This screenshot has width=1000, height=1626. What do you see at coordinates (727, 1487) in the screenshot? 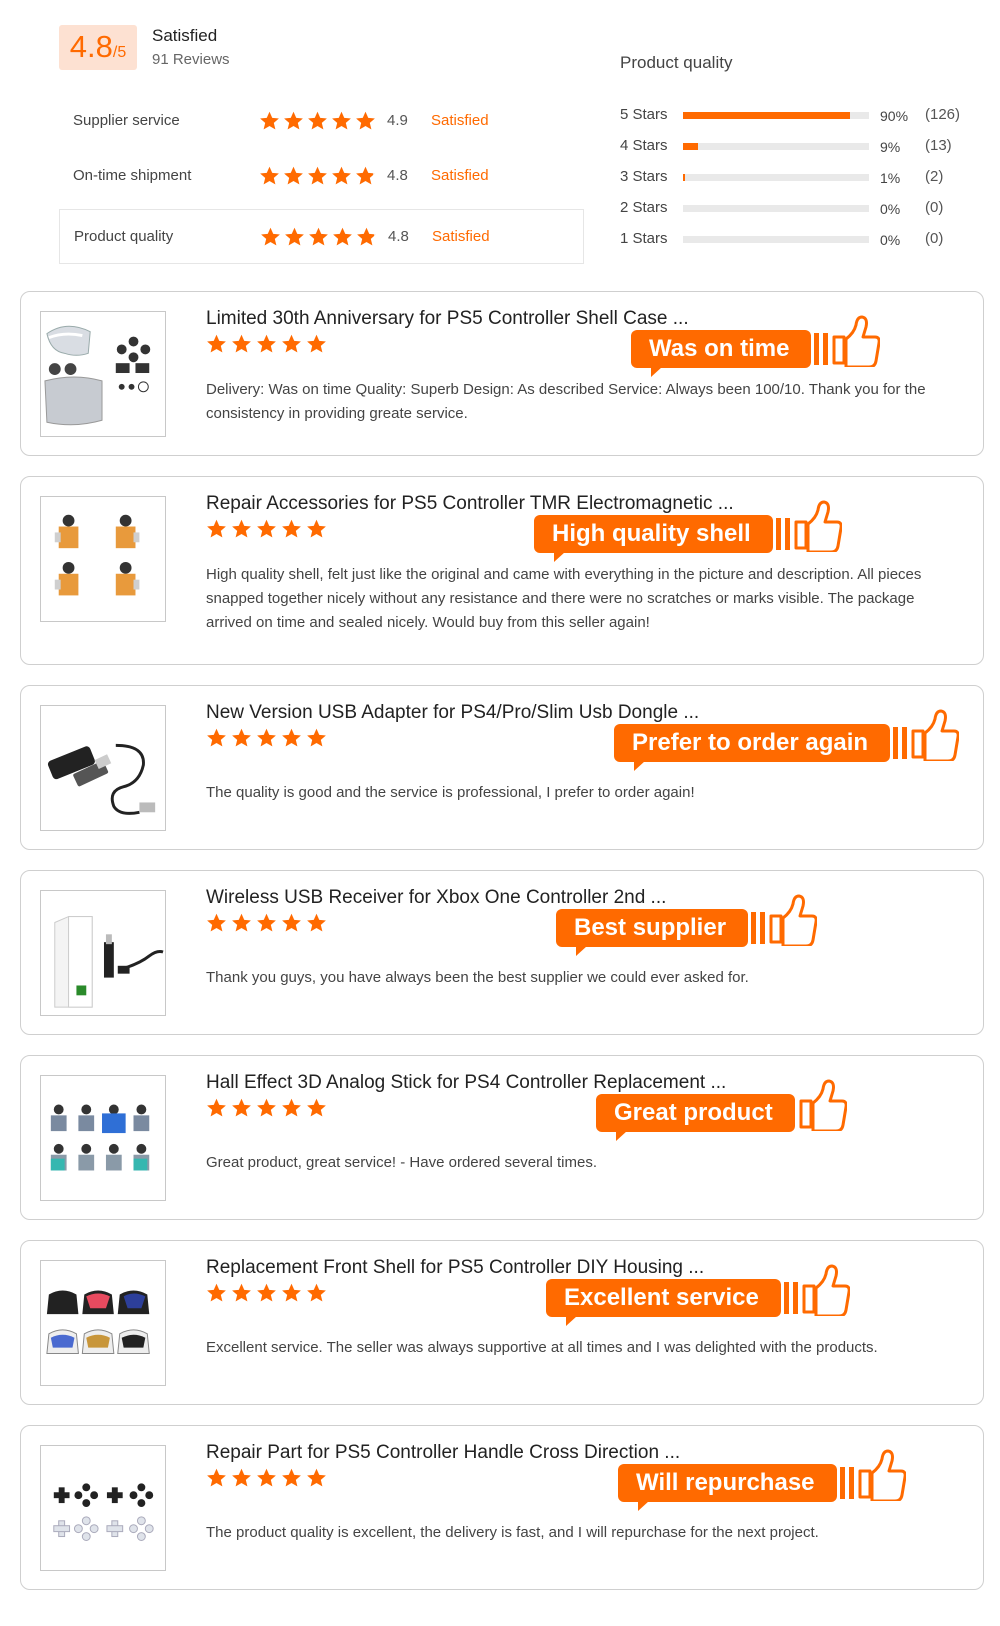
I see `tag-label: Will repurchase` at bounding box center [727, 1487].